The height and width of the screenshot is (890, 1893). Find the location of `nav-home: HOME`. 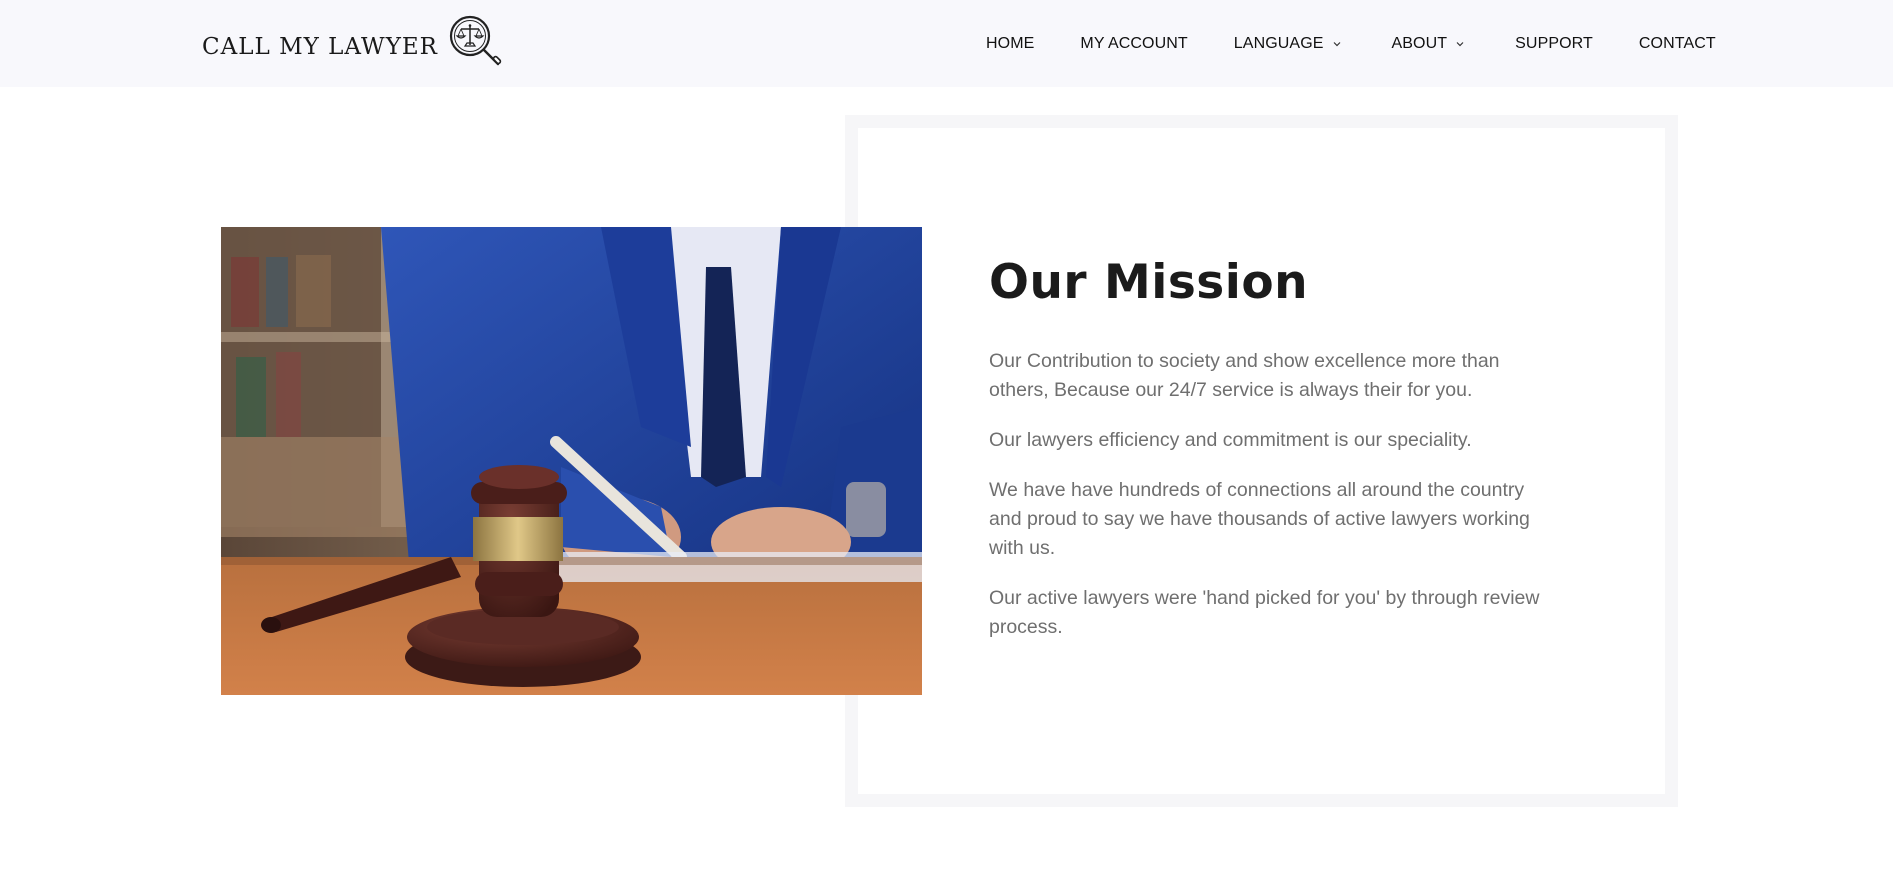

nav-home: HOME is located at coordinates (1010, 44).